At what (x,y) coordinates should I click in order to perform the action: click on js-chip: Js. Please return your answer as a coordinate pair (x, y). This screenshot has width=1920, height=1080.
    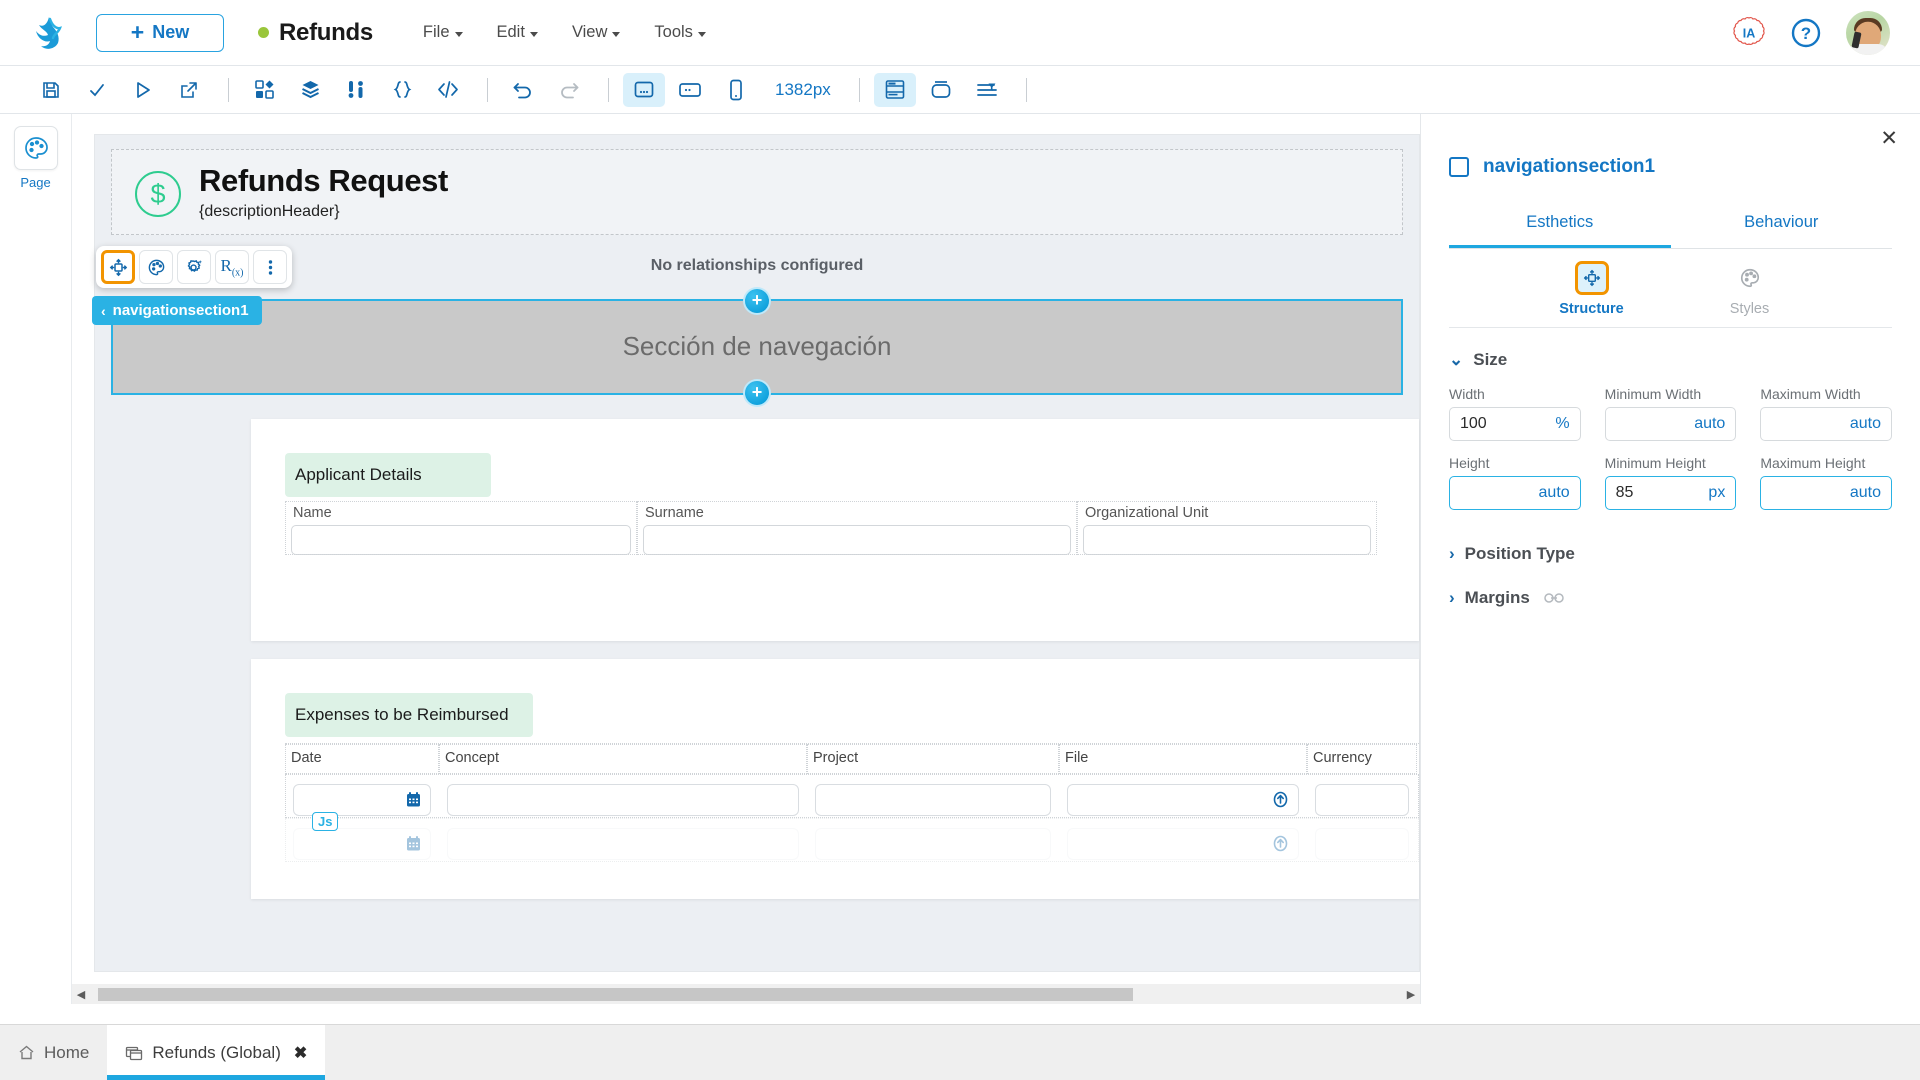
    Looking at the image, I should click on (325, 821).